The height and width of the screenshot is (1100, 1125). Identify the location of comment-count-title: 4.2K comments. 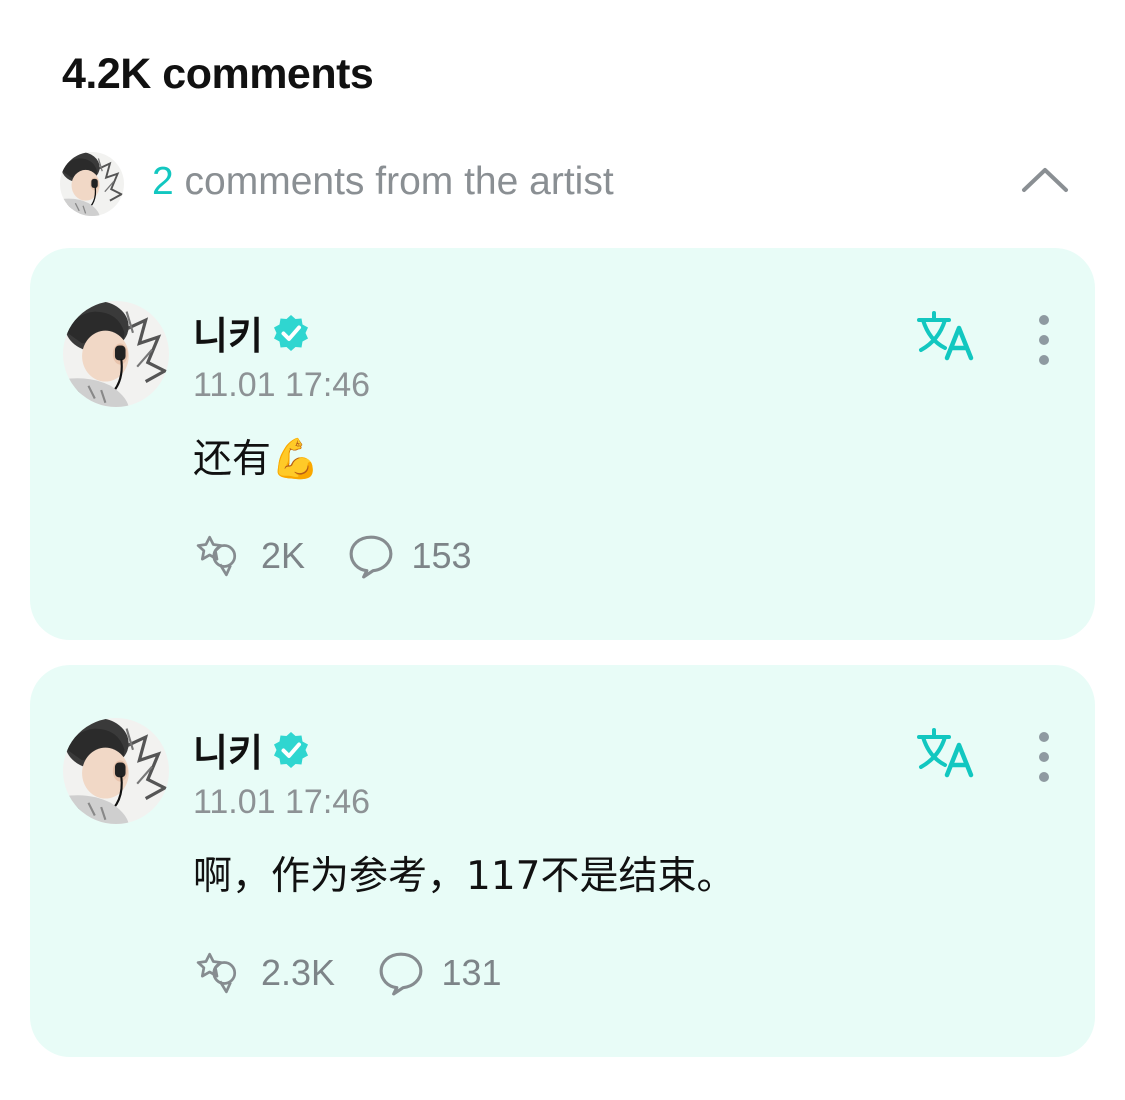
(218, 74).